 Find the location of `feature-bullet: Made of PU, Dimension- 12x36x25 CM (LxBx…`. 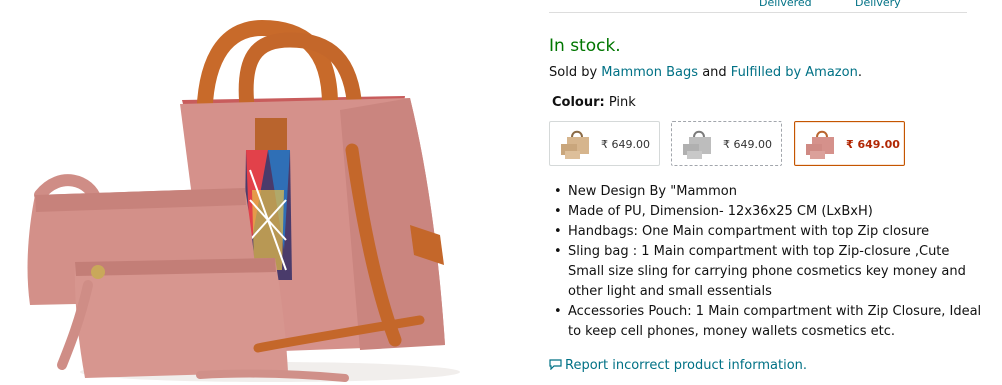

feature-bullet: Made of PU, Dimension- 12x36x25 CM (LxBx… is located at coordinates (771, 212).